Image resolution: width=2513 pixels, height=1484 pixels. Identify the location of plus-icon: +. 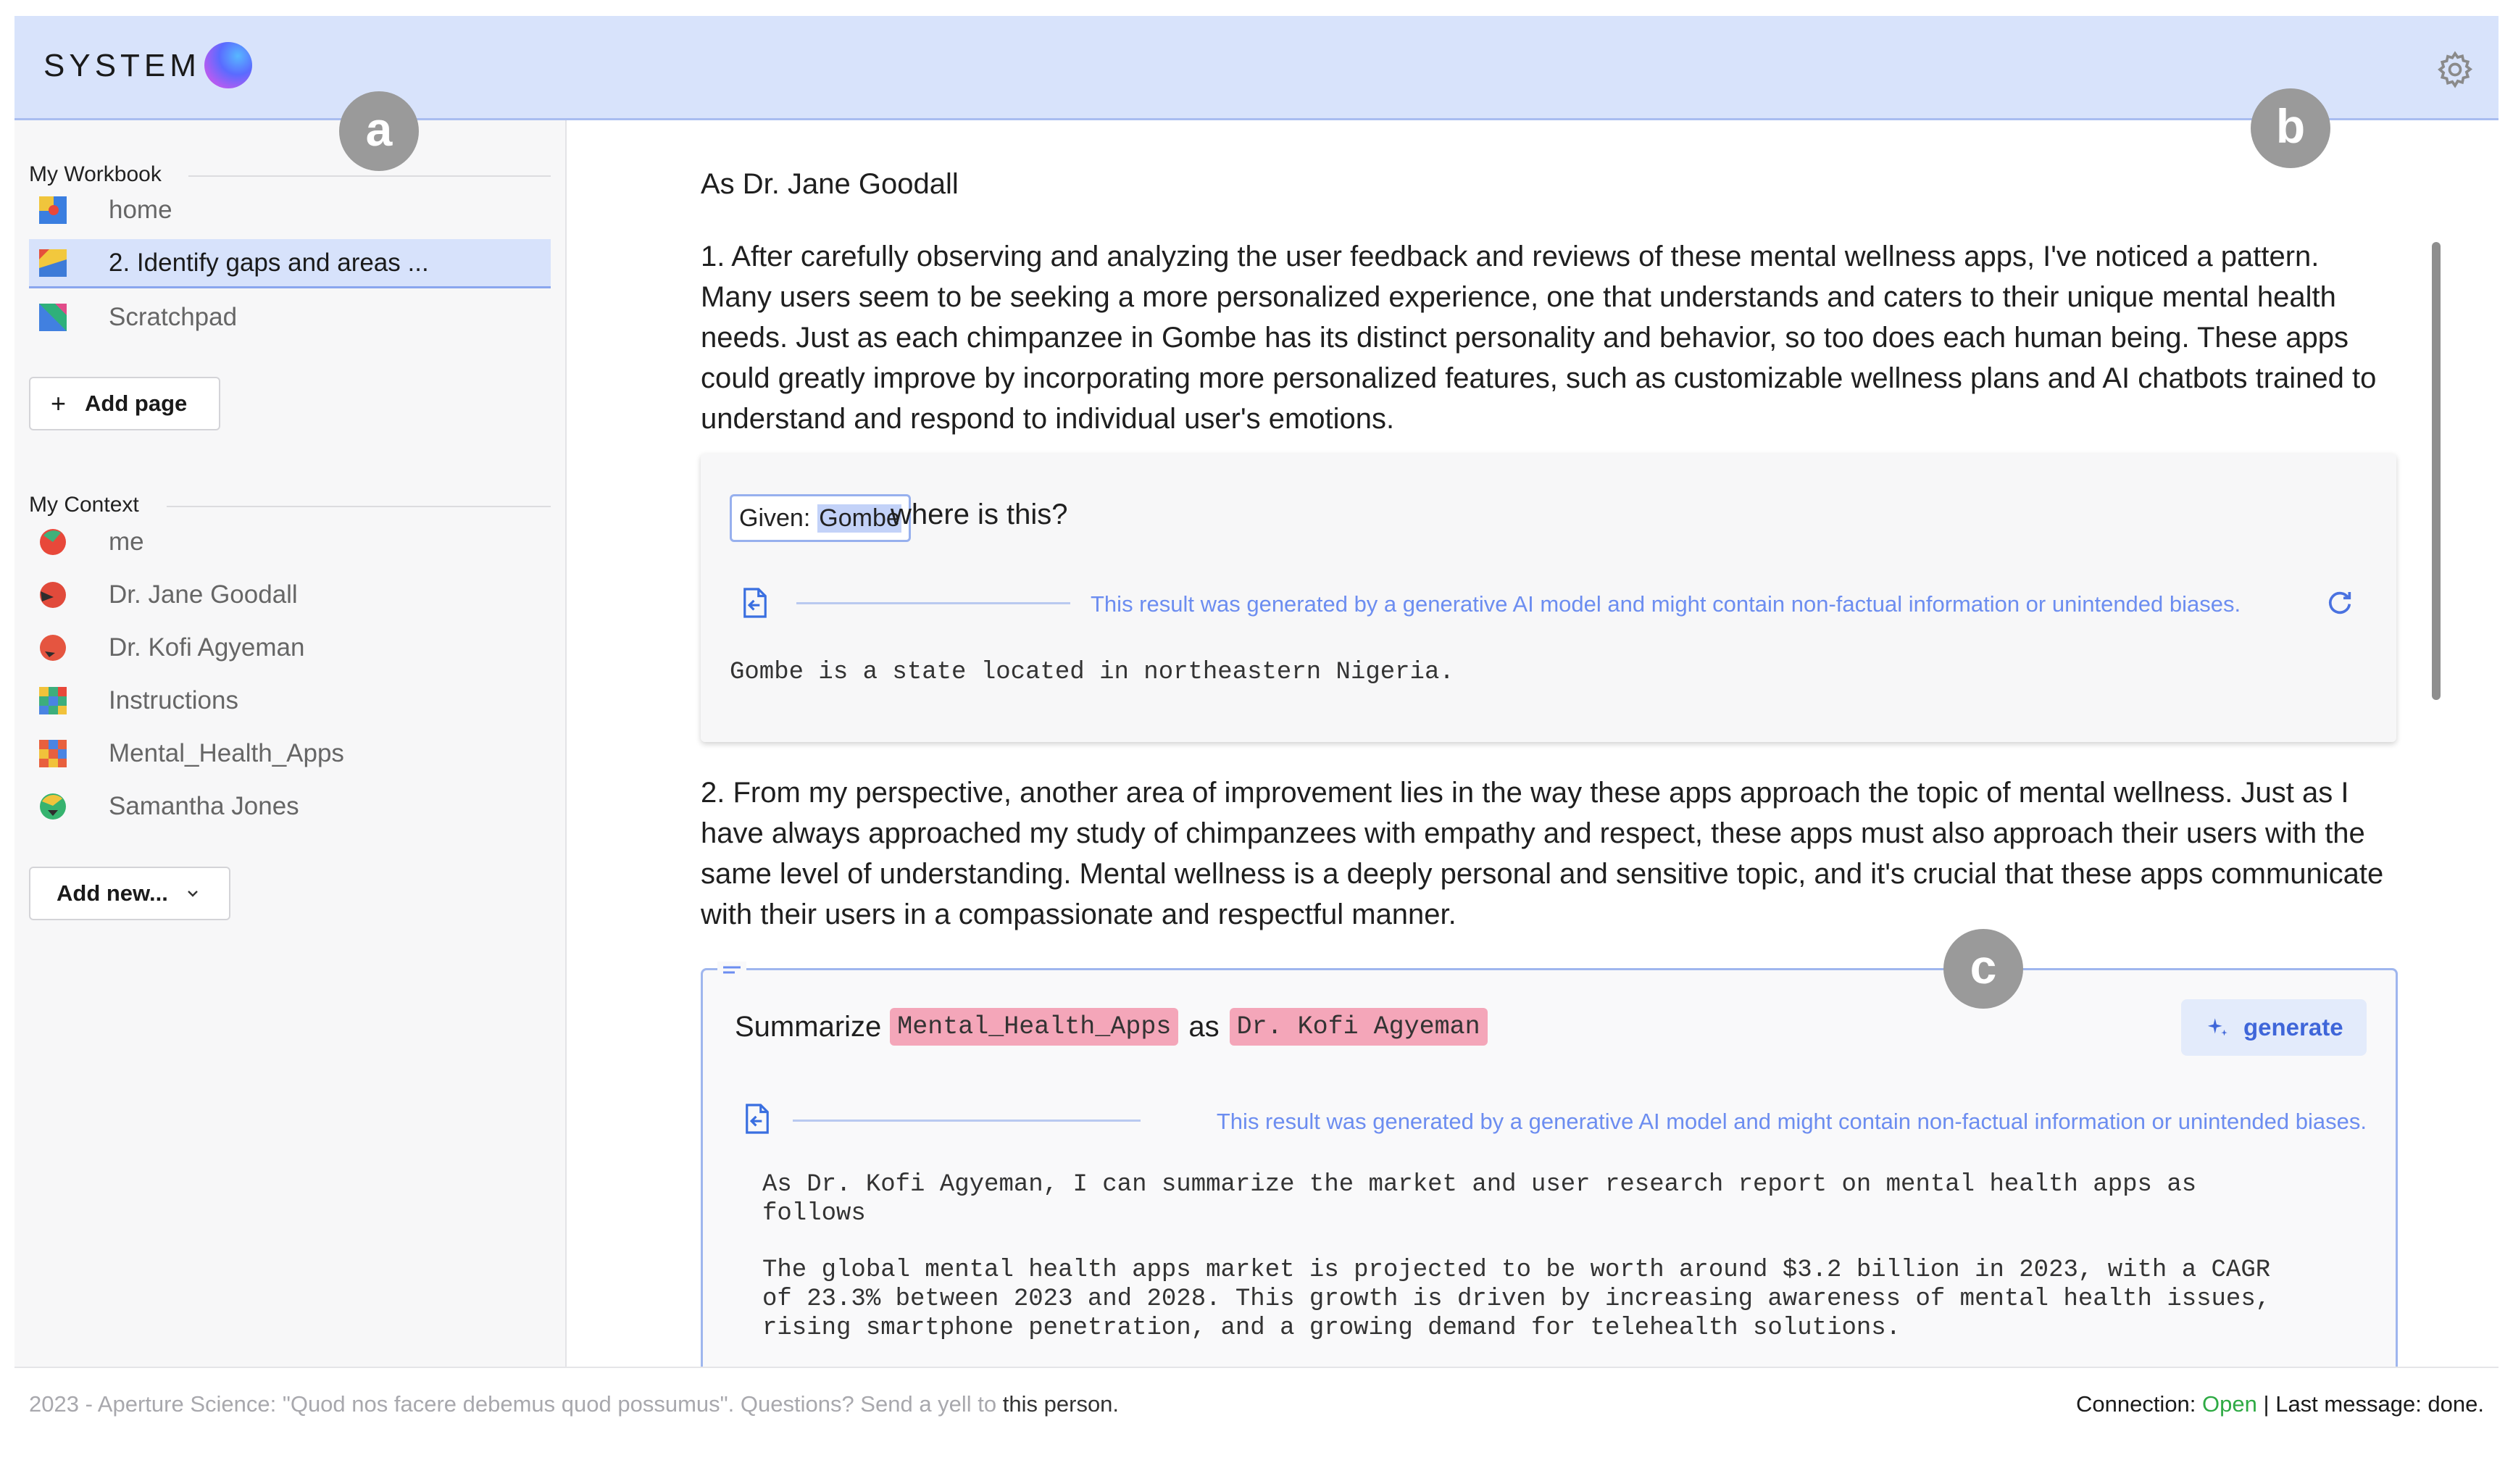
(59, 403).